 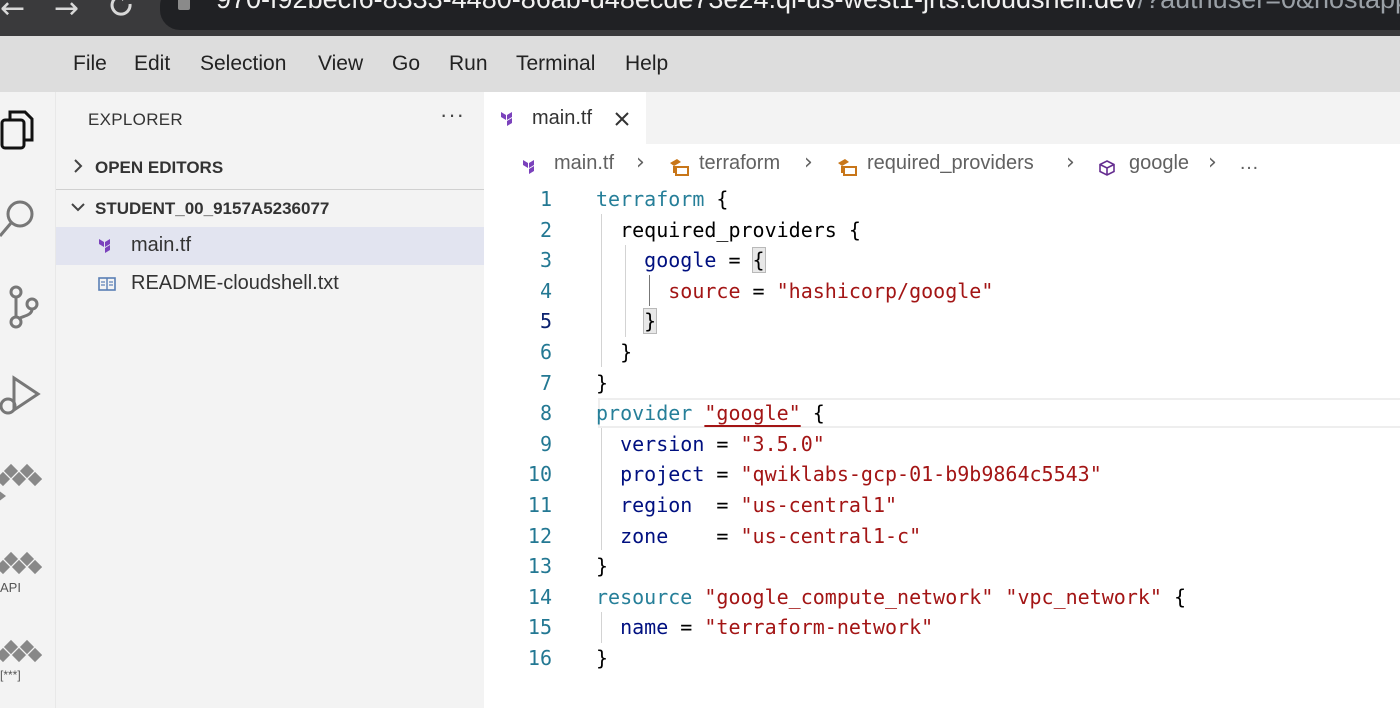 I want to click on code-attribute: zone, so click(x=644, y=535).